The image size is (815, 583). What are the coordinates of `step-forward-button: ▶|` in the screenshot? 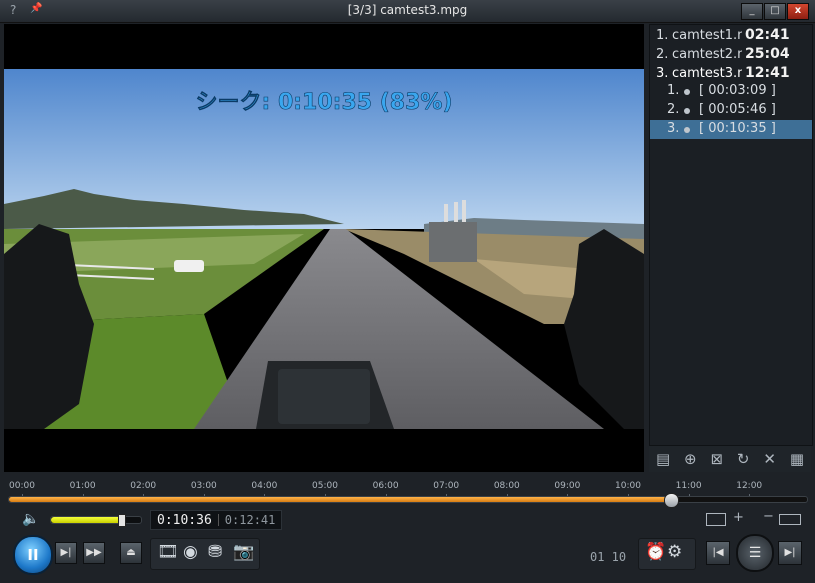 It's located at (66, 553).